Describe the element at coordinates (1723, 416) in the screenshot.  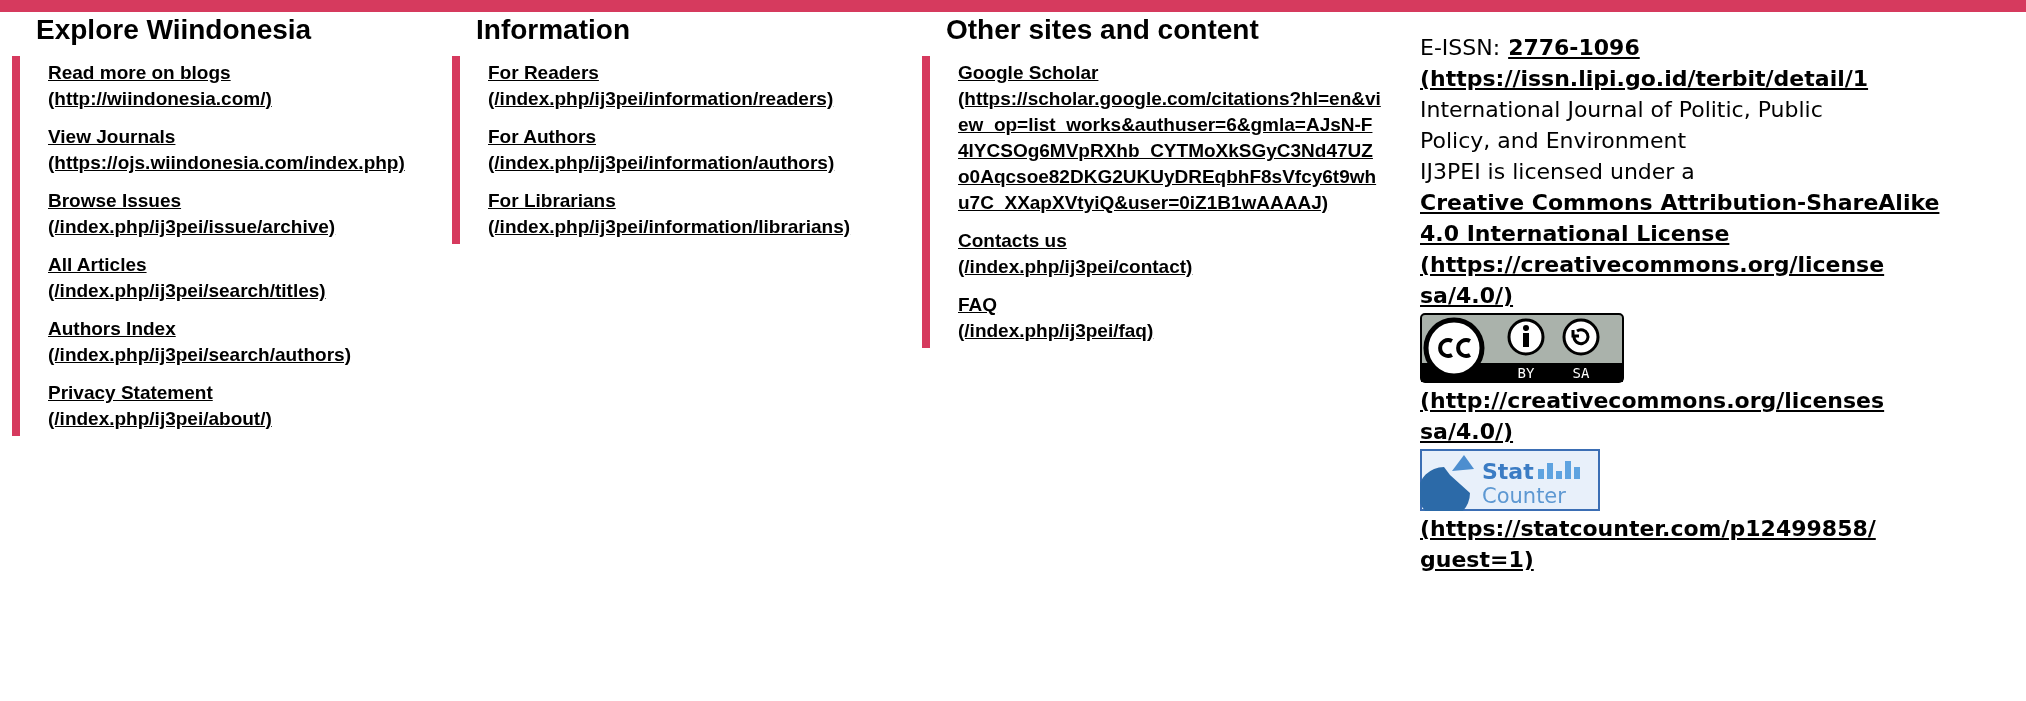
I see `license-image-link: (http://creativecommons.org/licenses sa/4.0/)` at that location.